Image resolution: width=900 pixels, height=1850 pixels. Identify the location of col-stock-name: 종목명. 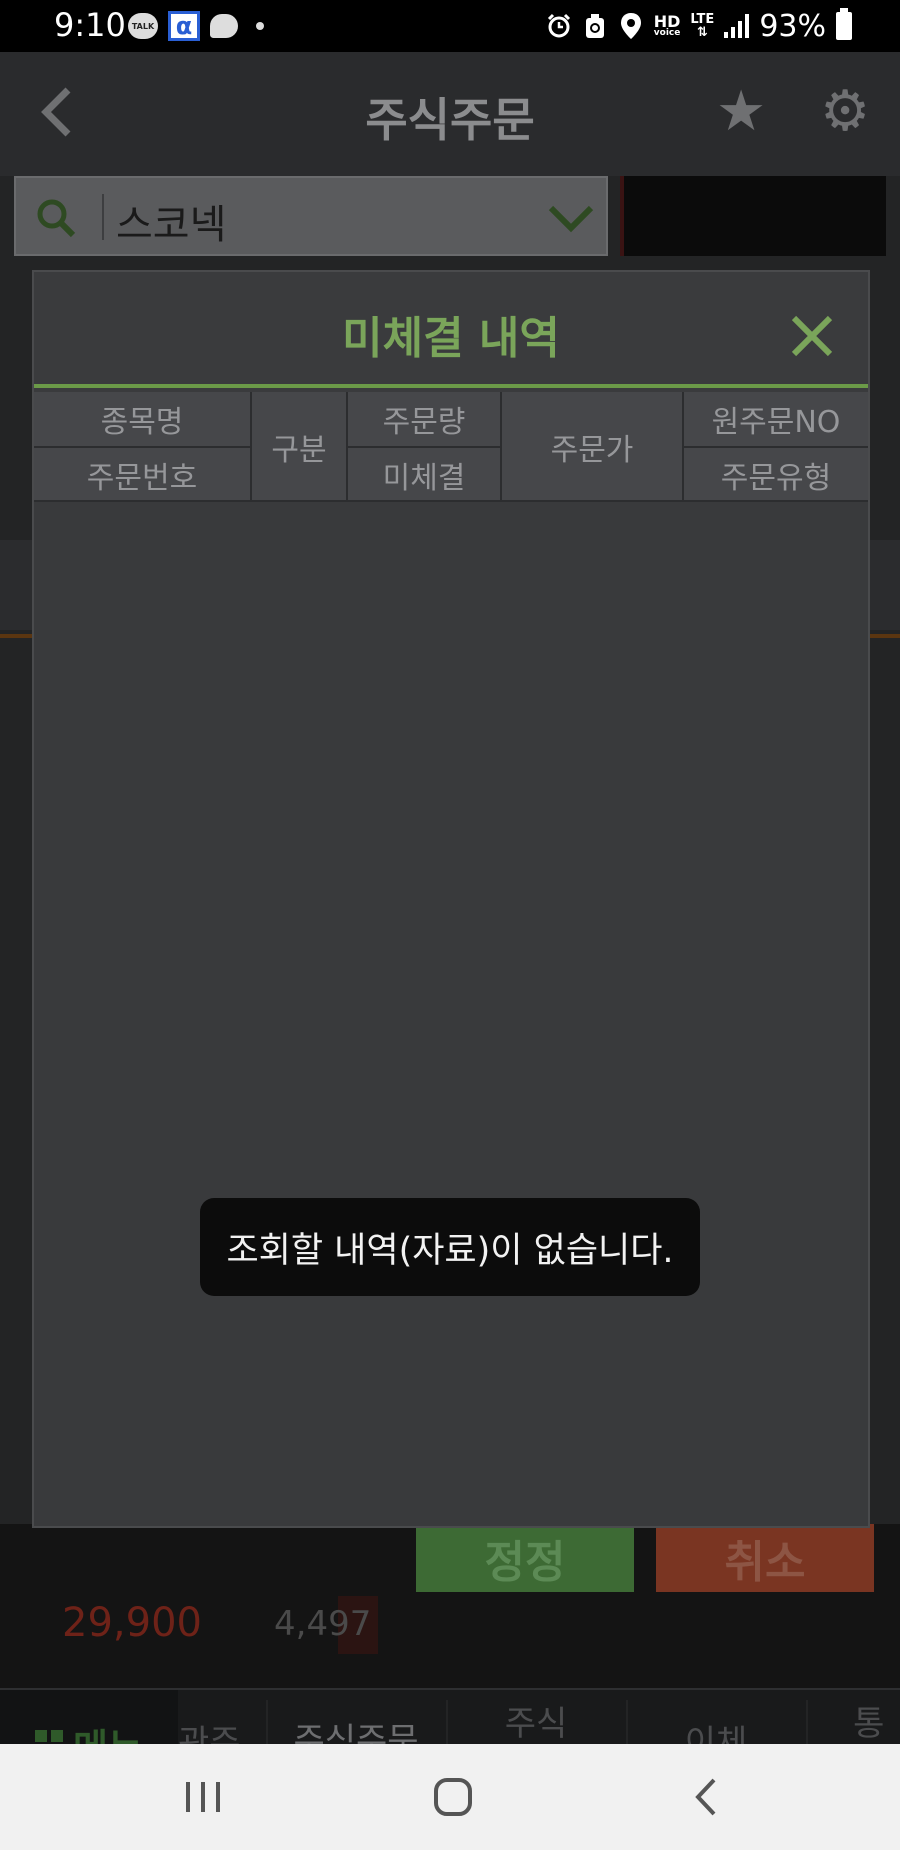
(142, 422).